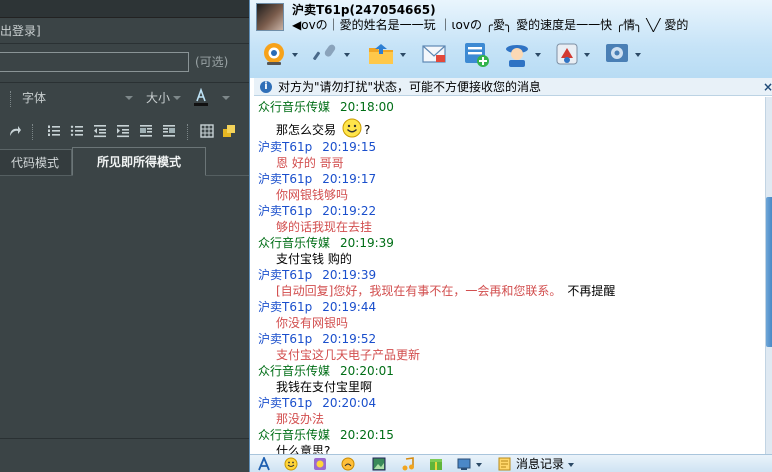 The width and height of the screenshot is (772, 472). I want to click on font-style-icon, so click(264, 464).